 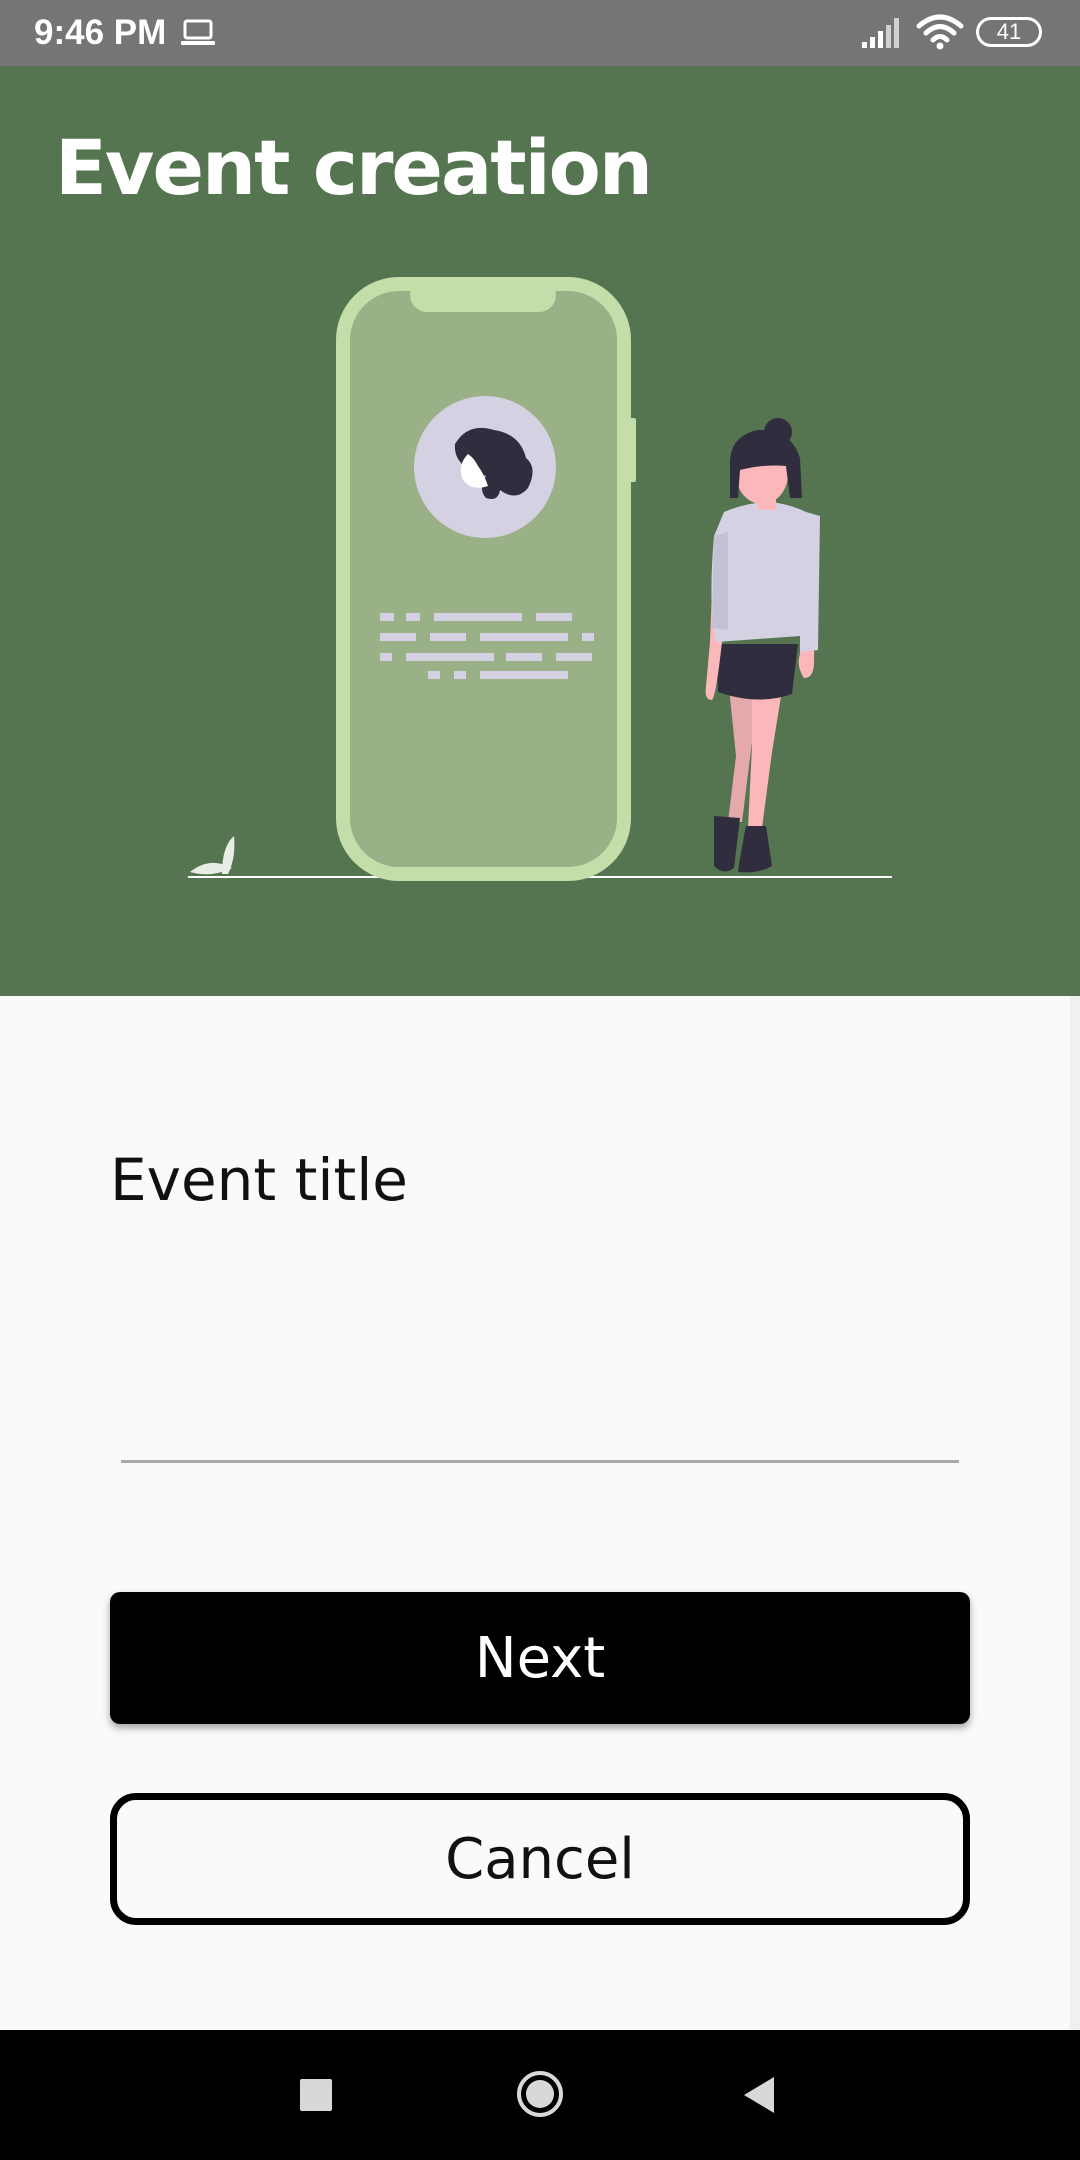 I want to click on cancel-button: Cancel, so click(x=540, y=1859).